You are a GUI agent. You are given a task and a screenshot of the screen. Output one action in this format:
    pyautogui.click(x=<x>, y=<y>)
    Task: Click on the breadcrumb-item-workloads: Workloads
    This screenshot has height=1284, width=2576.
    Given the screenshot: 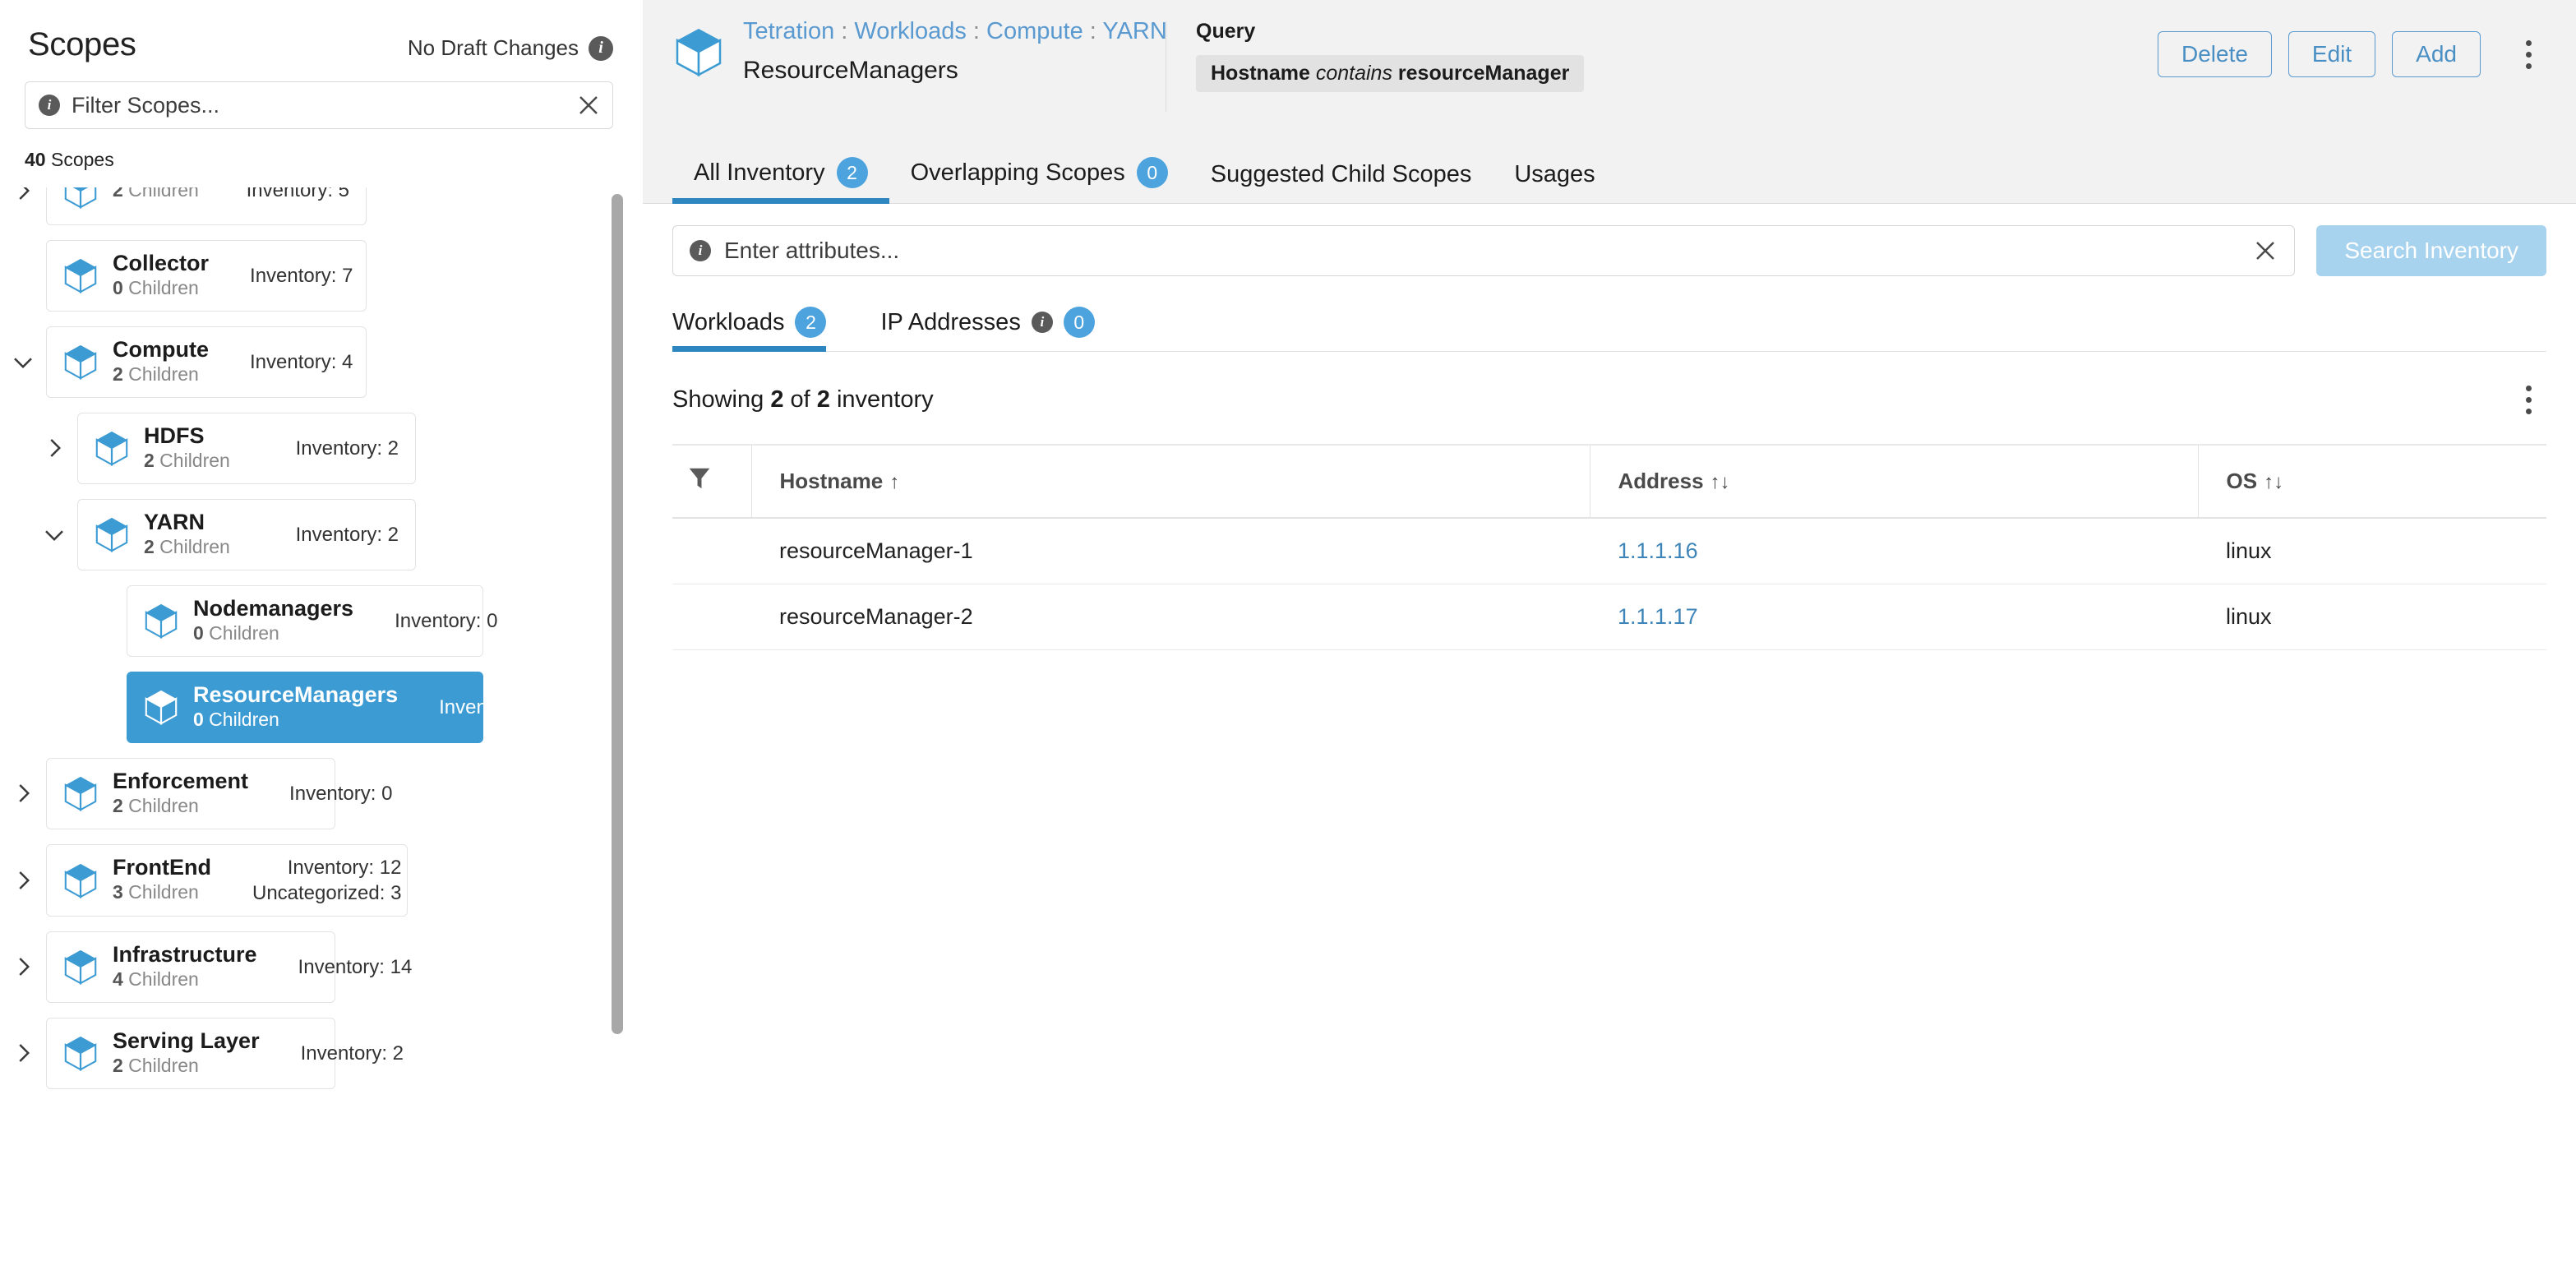 What is the action you would take?
    pyautogui.click(x=910, y=31)
    